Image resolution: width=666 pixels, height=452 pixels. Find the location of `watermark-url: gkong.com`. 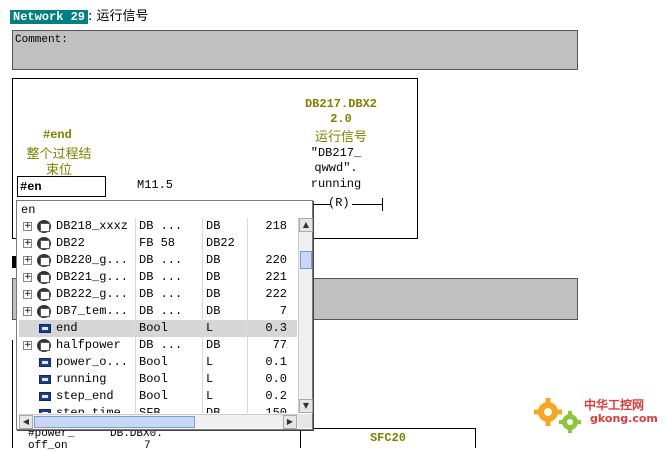

watermark-url: gkong.com is located at coordinates (624, 418).